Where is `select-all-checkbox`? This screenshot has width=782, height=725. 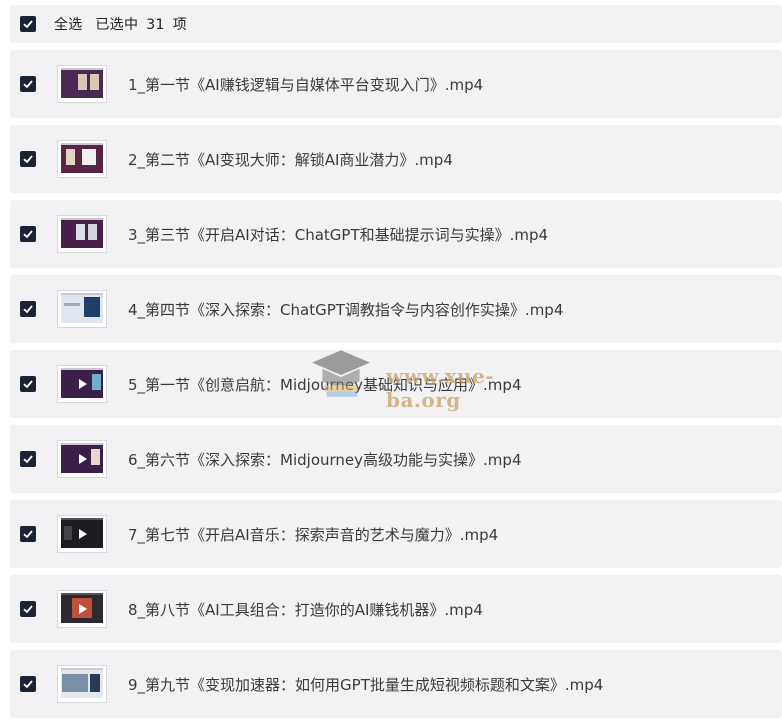 select-all-checkbox is located at coordinates (28, 24).